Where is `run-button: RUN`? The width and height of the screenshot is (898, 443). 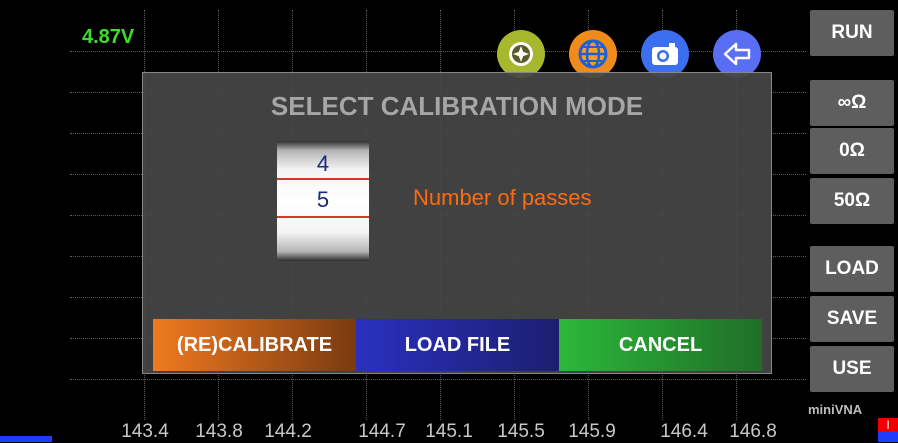 run-button: RUN is located at coordinates (852, 33).